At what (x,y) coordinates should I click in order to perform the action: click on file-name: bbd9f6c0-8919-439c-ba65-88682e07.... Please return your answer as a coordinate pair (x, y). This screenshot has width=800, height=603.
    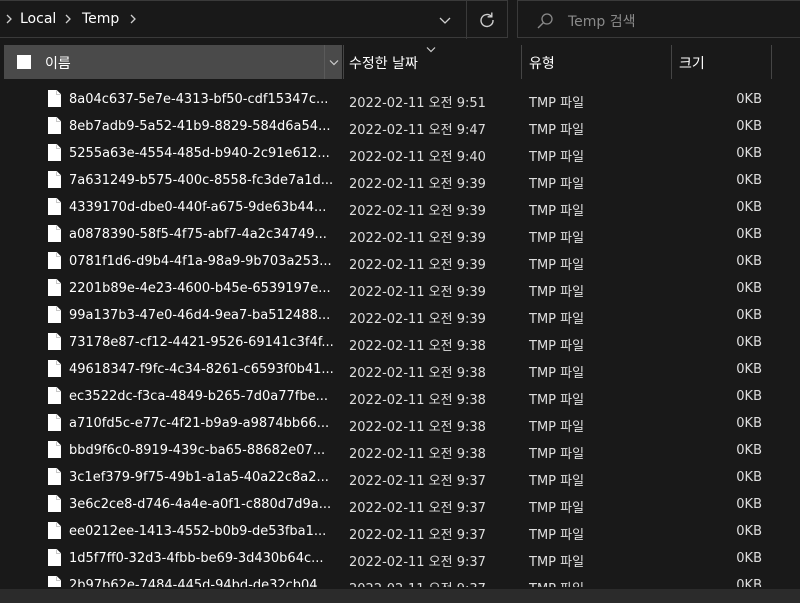
    Looking at the image, I should click on (197, 450).